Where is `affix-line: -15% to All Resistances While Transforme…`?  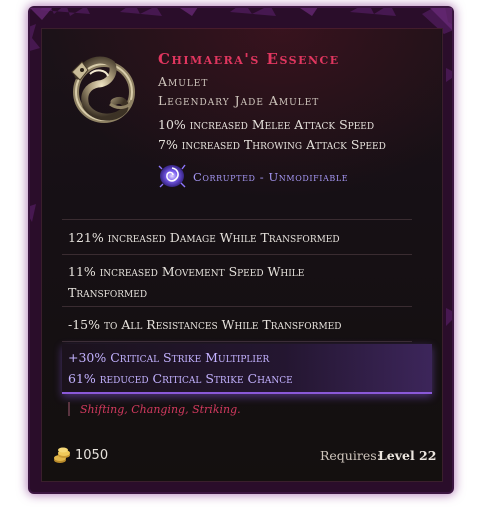 affix-line: -15% to All Resistances While Transforme… is located at coordinates (205, 324).